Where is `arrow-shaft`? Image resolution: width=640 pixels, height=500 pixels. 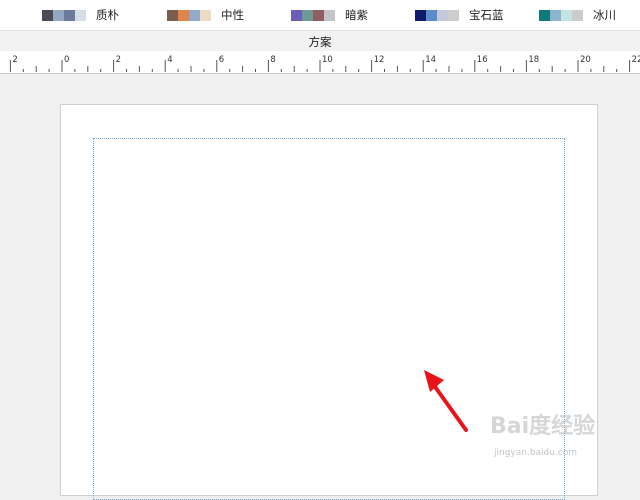 arrow-shaft is located at coordinates (449, 407).